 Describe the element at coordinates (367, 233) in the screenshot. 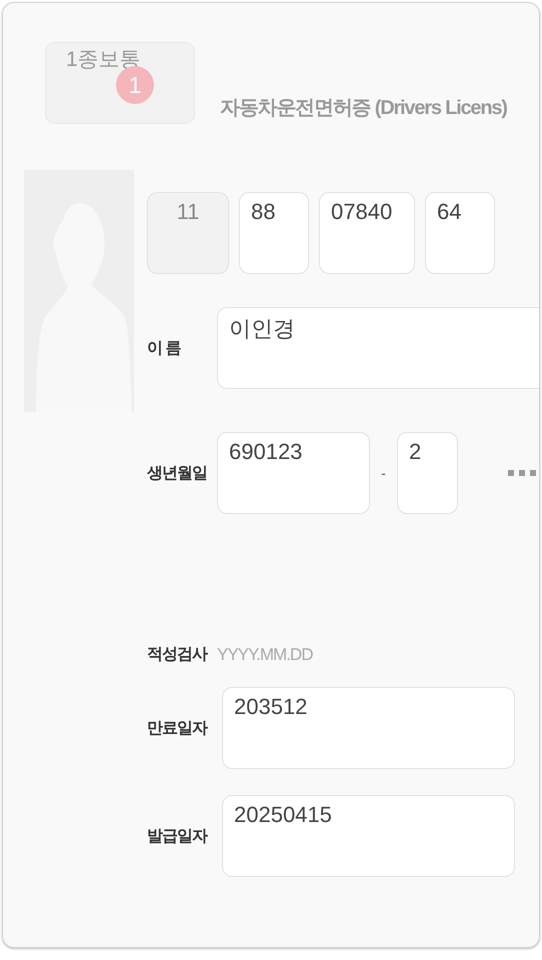

I see `input-field: 07840` at that location.